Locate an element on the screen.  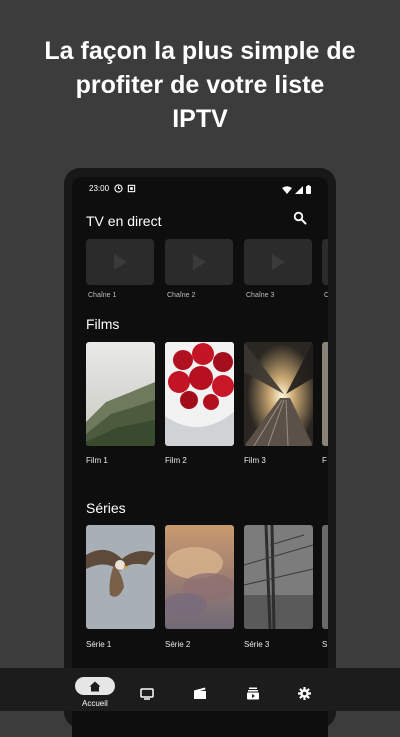
channel-label: Chaîne 1 is located at coordinates (102, 295).